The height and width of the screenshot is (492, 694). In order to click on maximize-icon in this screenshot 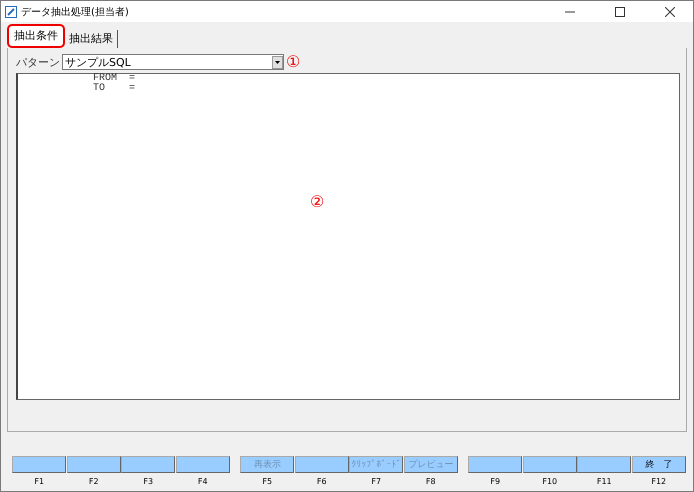, I will do `click(620, 11)`.